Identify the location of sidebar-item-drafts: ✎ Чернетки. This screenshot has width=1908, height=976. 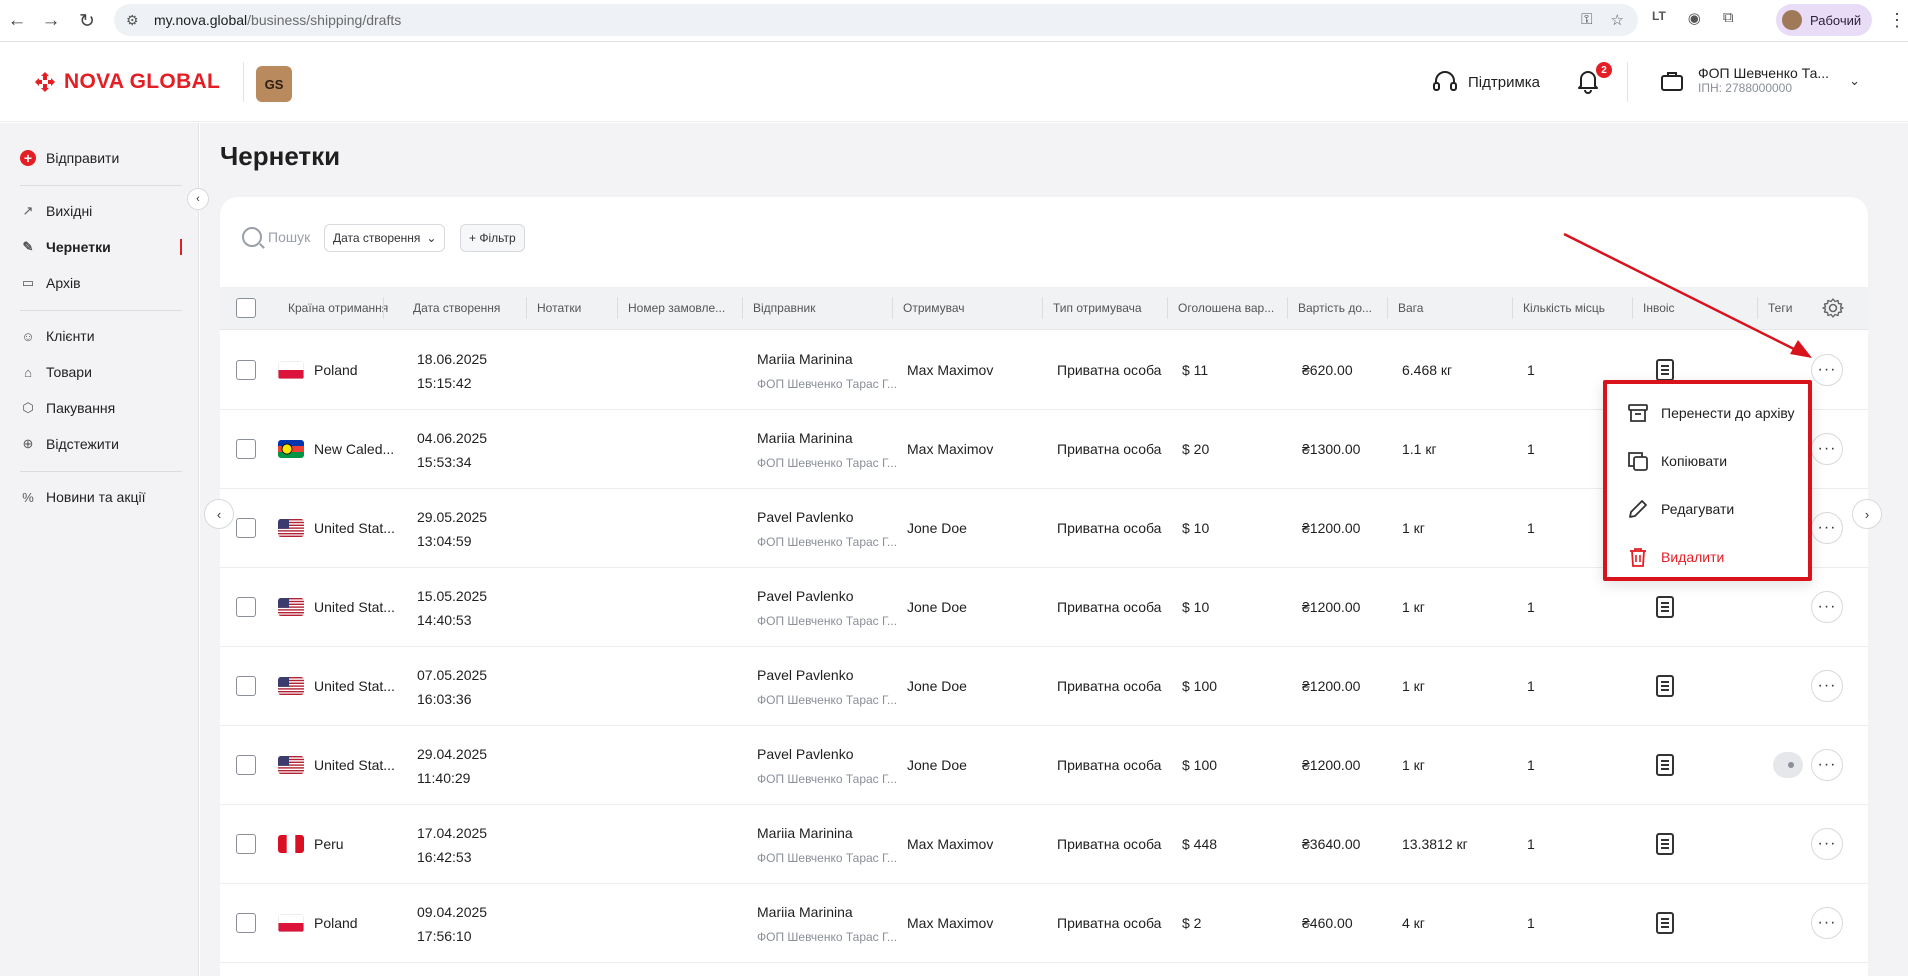
(65, 247).